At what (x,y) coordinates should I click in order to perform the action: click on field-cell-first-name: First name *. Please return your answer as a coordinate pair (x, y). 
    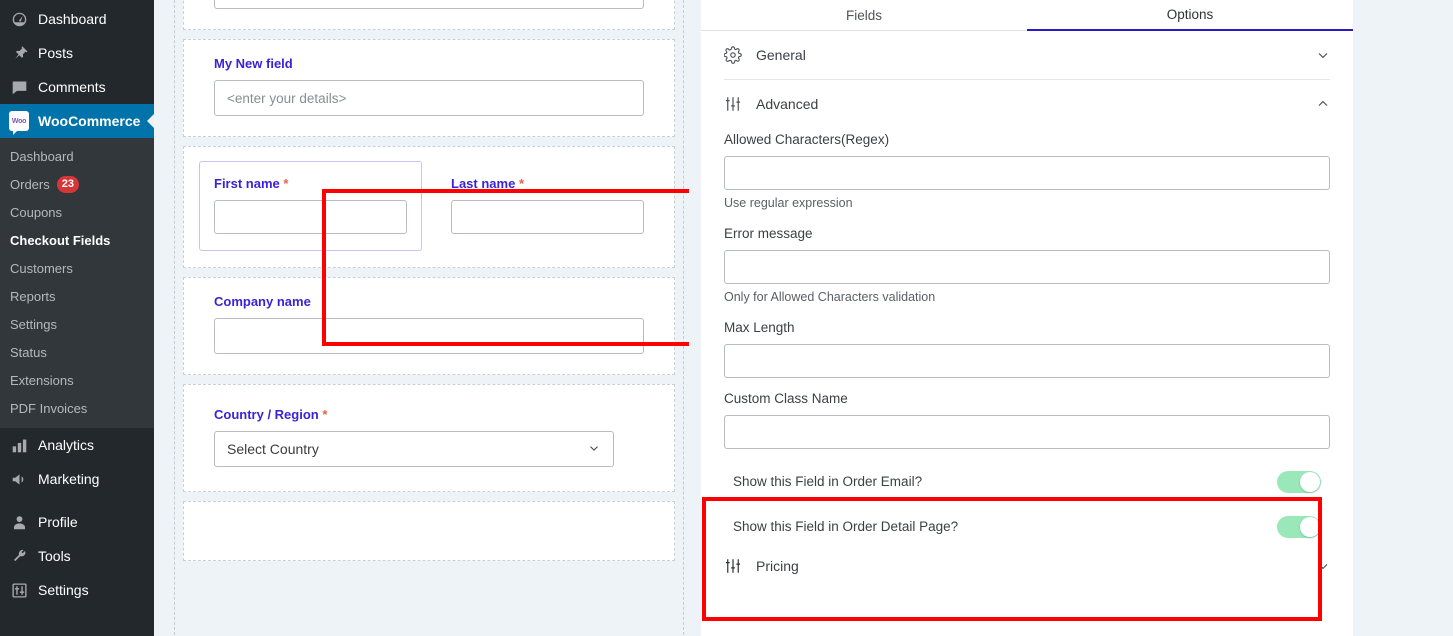
    Looking at the image, I should click on (310, 206).